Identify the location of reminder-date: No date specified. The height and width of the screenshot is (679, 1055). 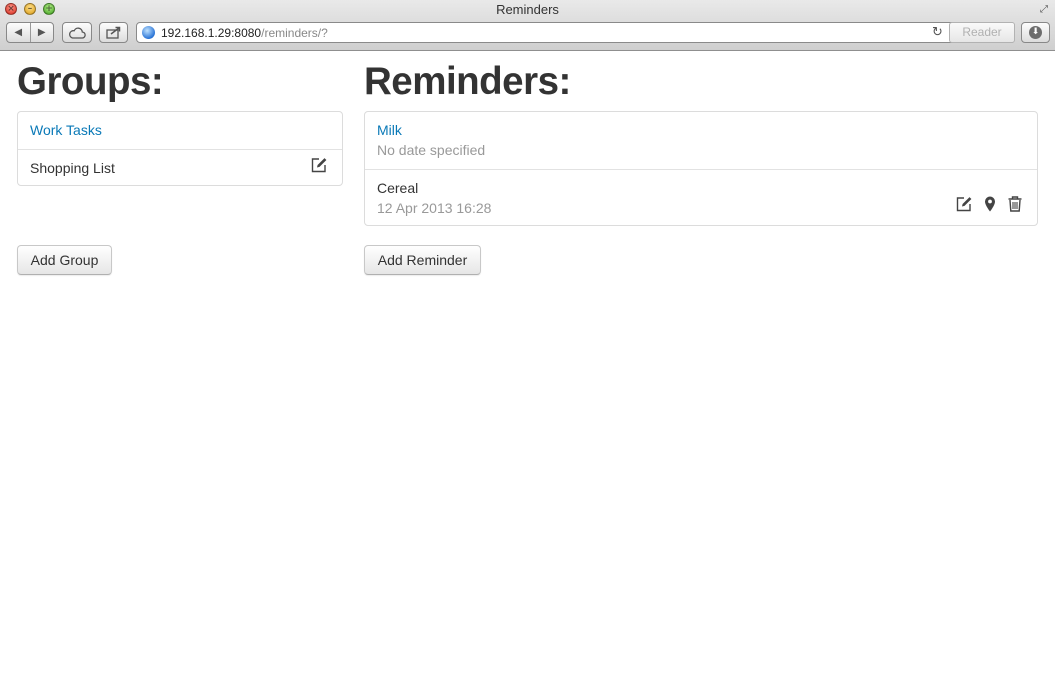
(431, 150).